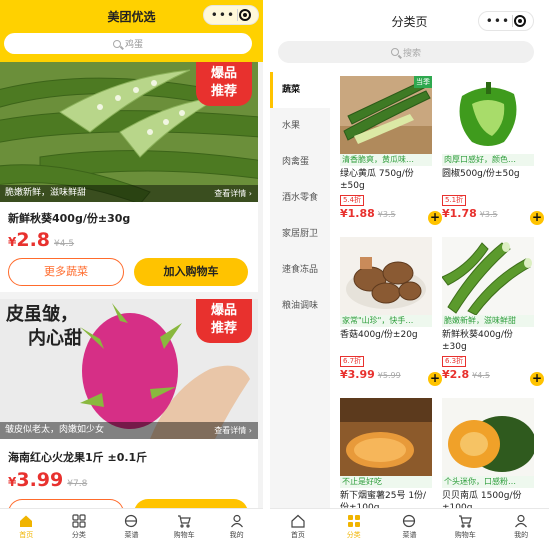 The height and width of the screenshot is (544, 549). I want to click on grid-icon, so click(353, 520).